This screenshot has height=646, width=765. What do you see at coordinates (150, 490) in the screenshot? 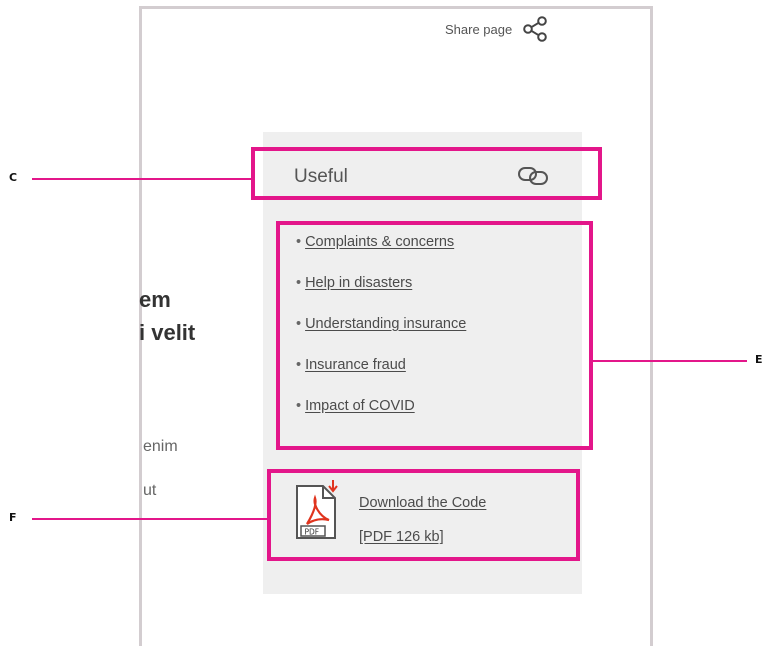
I see `paragraph-fragment-2: ut` at bounding box center [150, 490].